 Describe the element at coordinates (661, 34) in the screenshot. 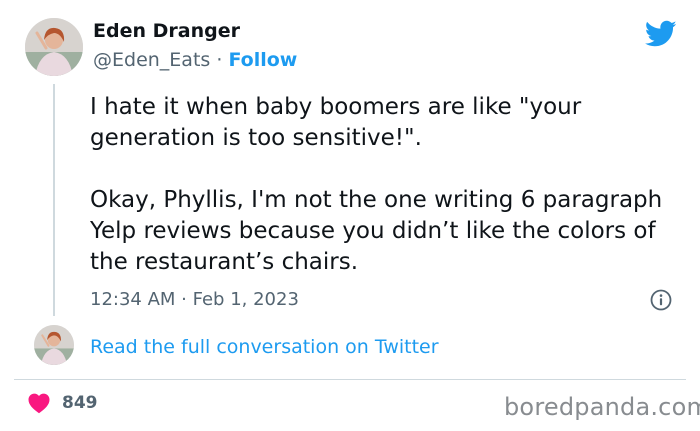

I see `twitter-bird-icon` at that location.